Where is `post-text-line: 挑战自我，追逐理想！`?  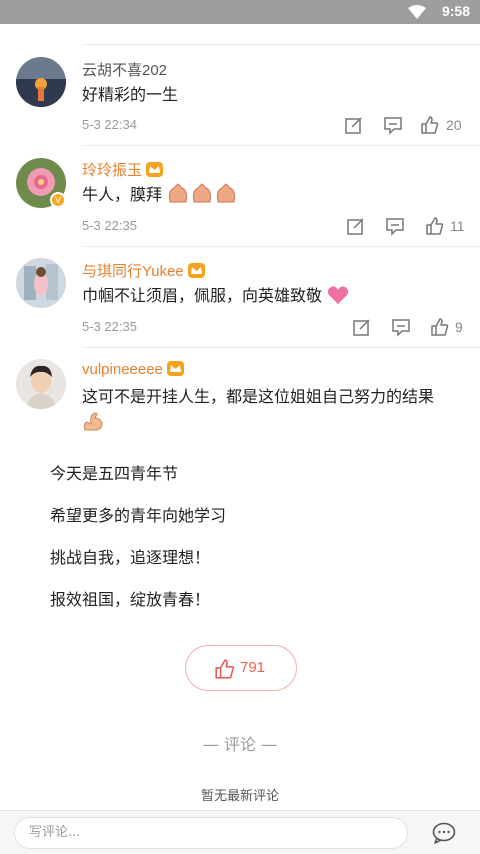 post-text-line: 挑战自我，追逐理想！ is located at coordinates (130, 557).